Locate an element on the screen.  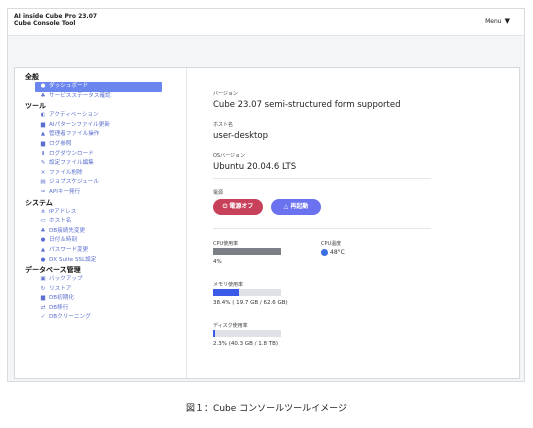
divider-top is located at coordinates (322, 178).